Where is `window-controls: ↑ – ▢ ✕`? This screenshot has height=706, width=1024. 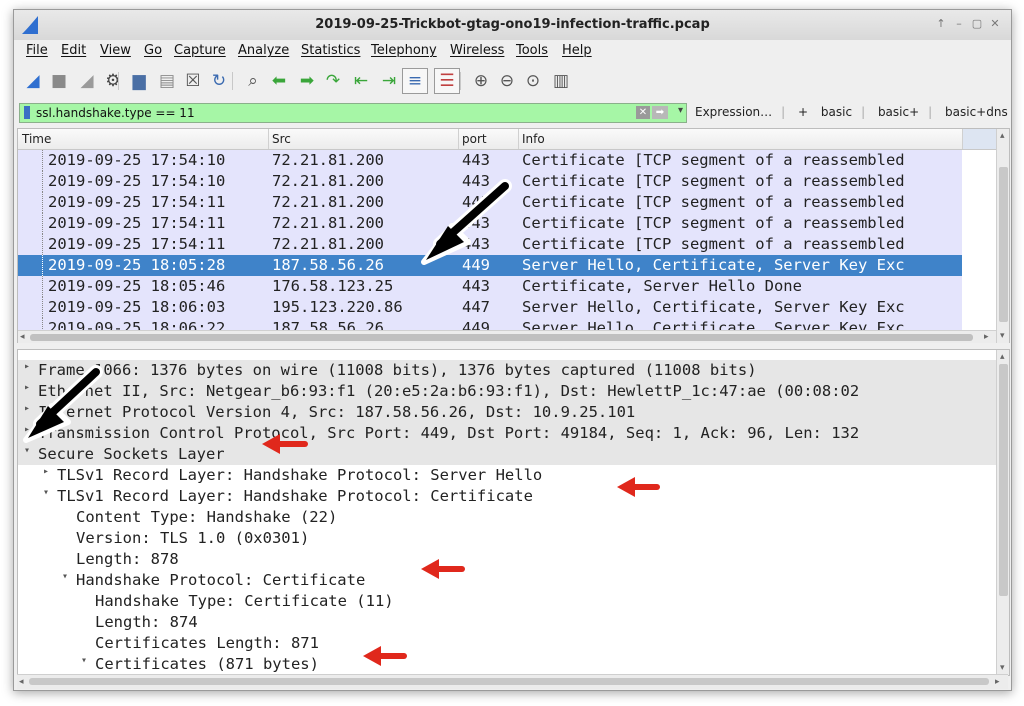
window-controls: ↑ – ▢ ✕ is located at coordinates (968, 24).